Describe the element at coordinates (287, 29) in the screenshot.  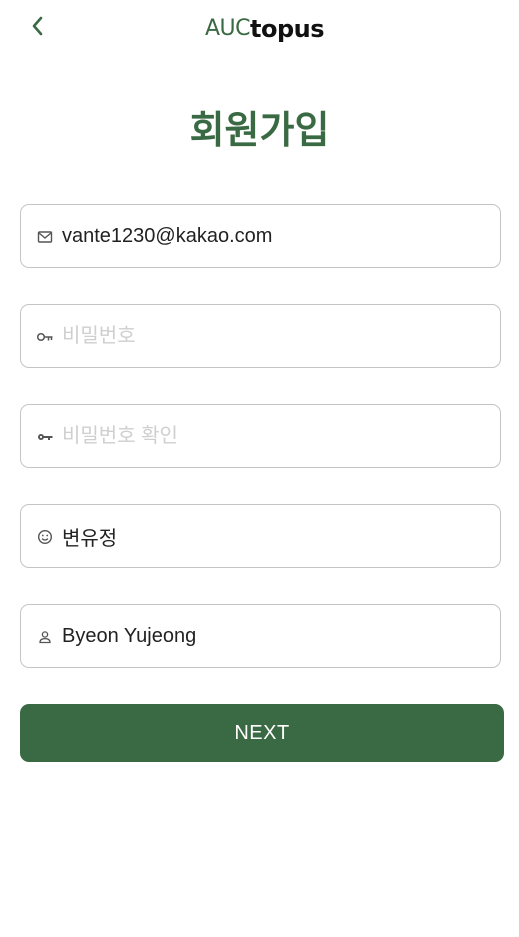
I see `logo-text-topus: topus` at that location.